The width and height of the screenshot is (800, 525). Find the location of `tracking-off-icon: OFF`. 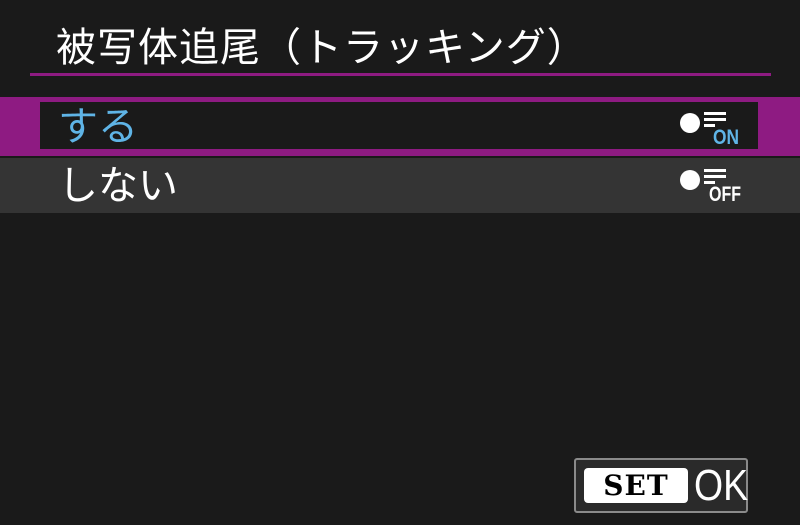

tracking-off-icon: OFF is located at coordinates (714, 185).